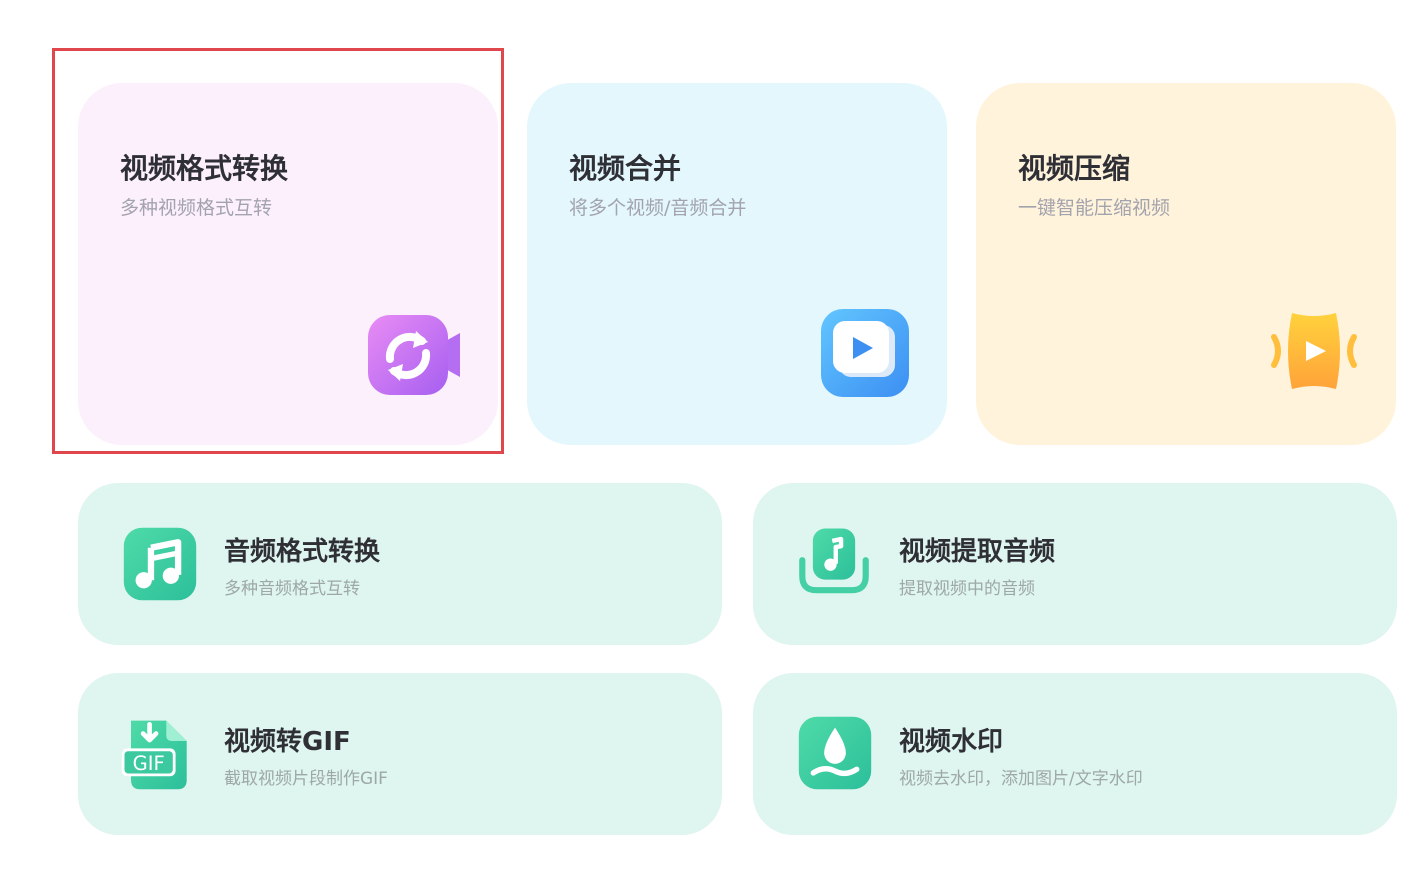  I want to click on card-title: 音频格式转换, so click(302, 552).